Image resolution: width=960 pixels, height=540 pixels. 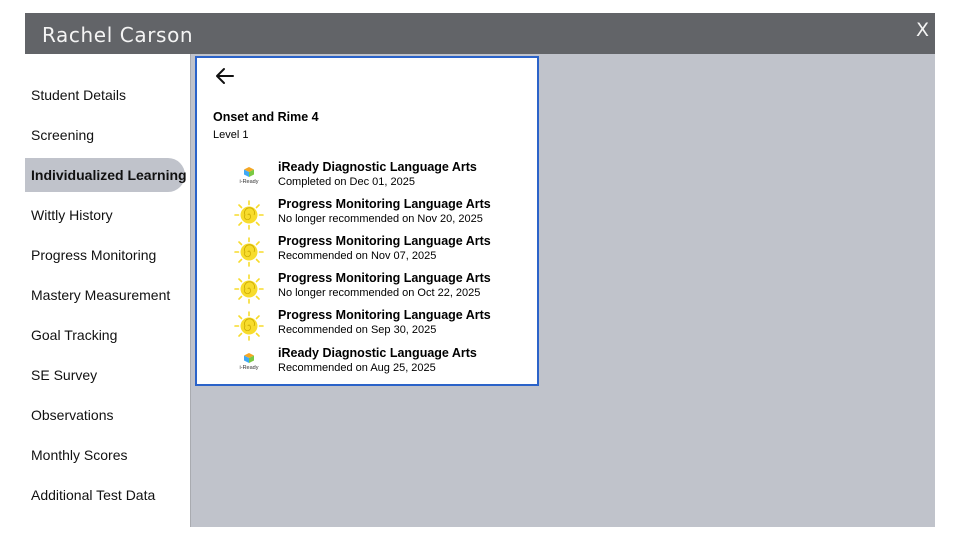 What do you see at coordinates (231, 135) in the screenshot?
I see `skill-level: Level 1` at bounding box center [231, 135].